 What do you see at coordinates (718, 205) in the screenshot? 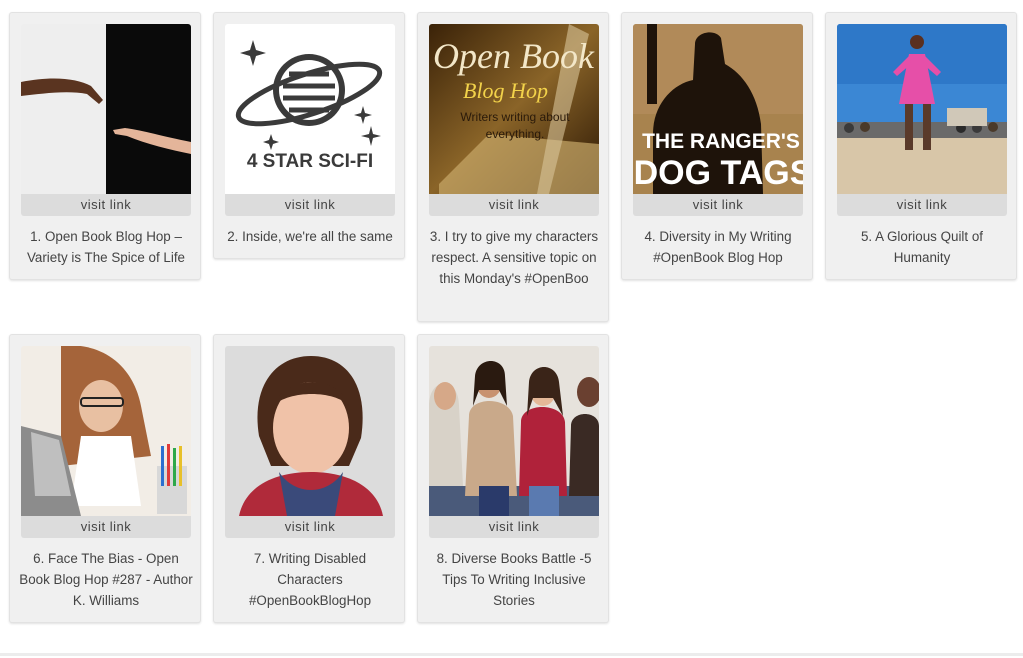
I see `visit-link-4: visit link` at bounding box center [718, 205].